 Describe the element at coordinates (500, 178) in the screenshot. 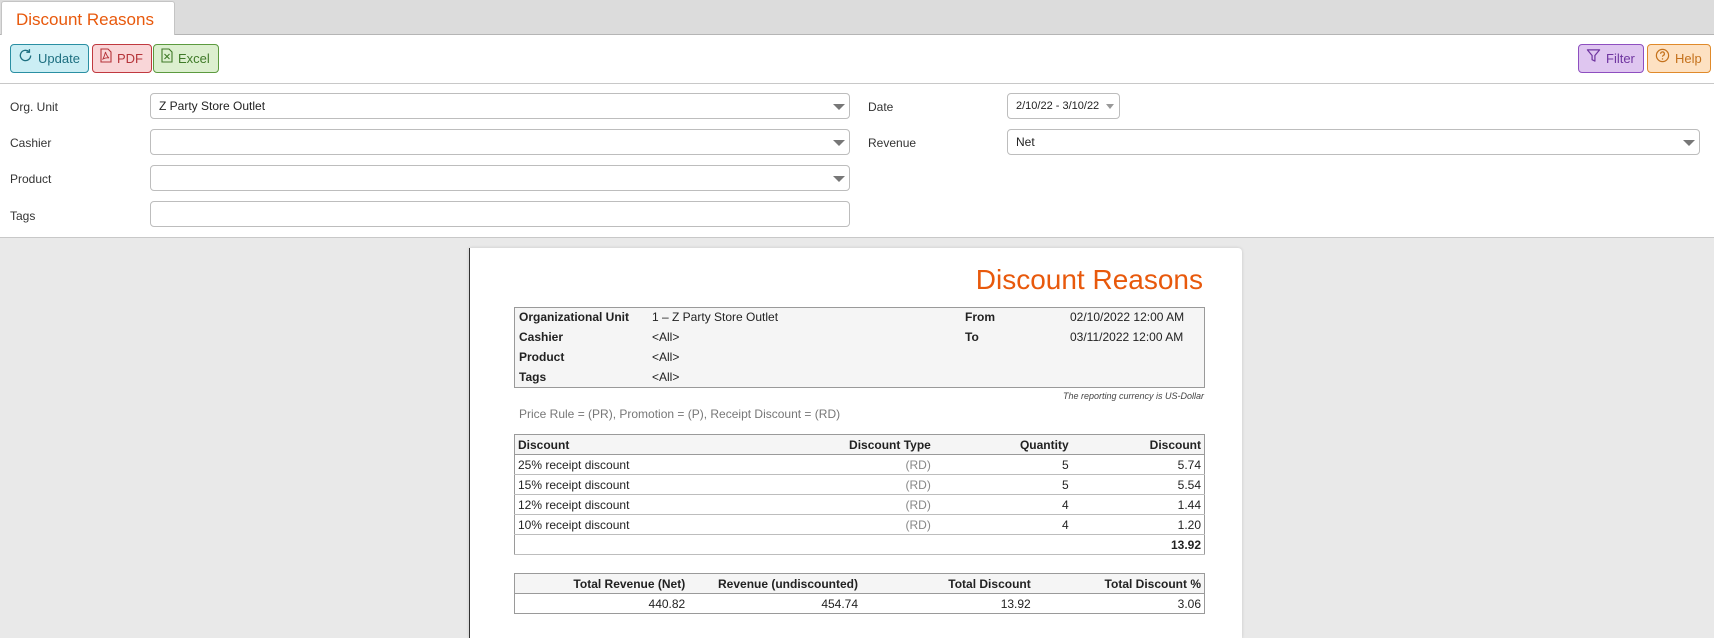

I see `product-select` at that location.